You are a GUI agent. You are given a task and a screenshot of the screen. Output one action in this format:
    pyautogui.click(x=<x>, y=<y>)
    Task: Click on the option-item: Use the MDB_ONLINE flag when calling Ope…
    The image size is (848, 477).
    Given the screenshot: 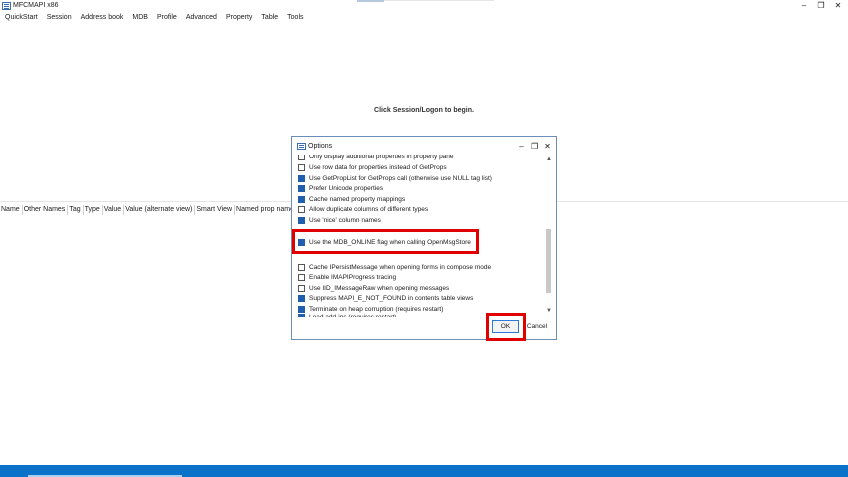 What is the action you would take?
    pyautogui.click(x=384, y=242)
    